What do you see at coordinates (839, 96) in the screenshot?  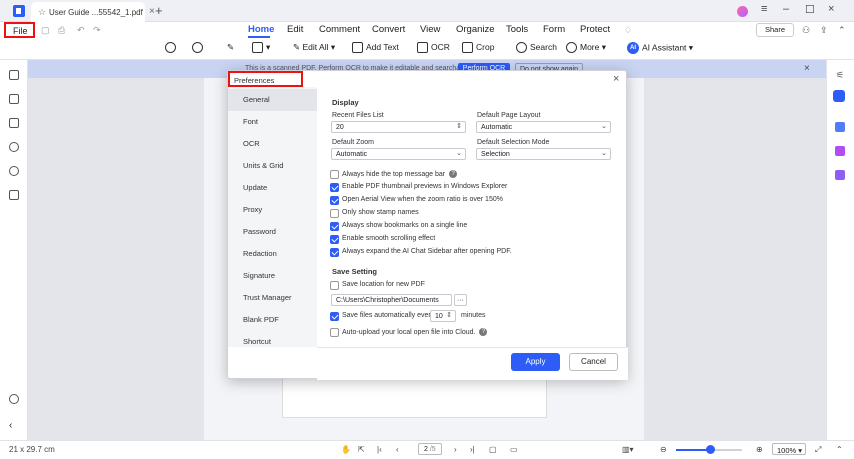 I see `ai-sidebar-icon` at bounding box center [839, 96].